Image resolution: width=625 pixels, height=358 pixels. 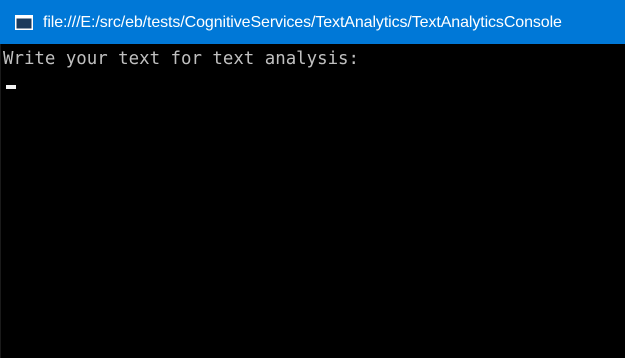 I want to click on prompt-text: Write your text for text analysis:, so click(x=181, y=59).